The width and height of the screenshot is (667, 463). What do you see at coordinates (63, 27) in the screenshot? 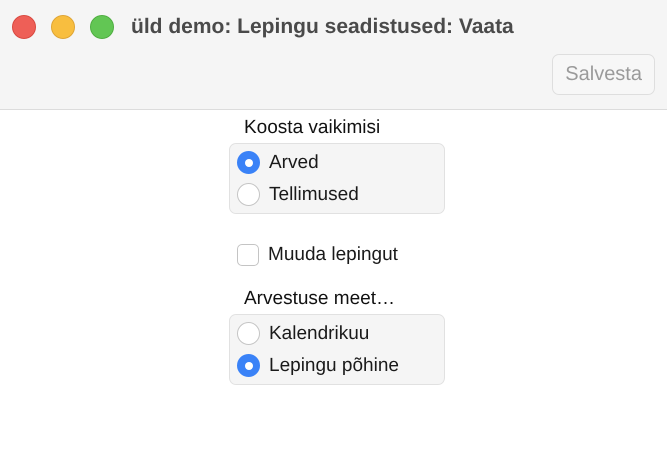
I see `minimize-button` at bounding box center [63, 27].